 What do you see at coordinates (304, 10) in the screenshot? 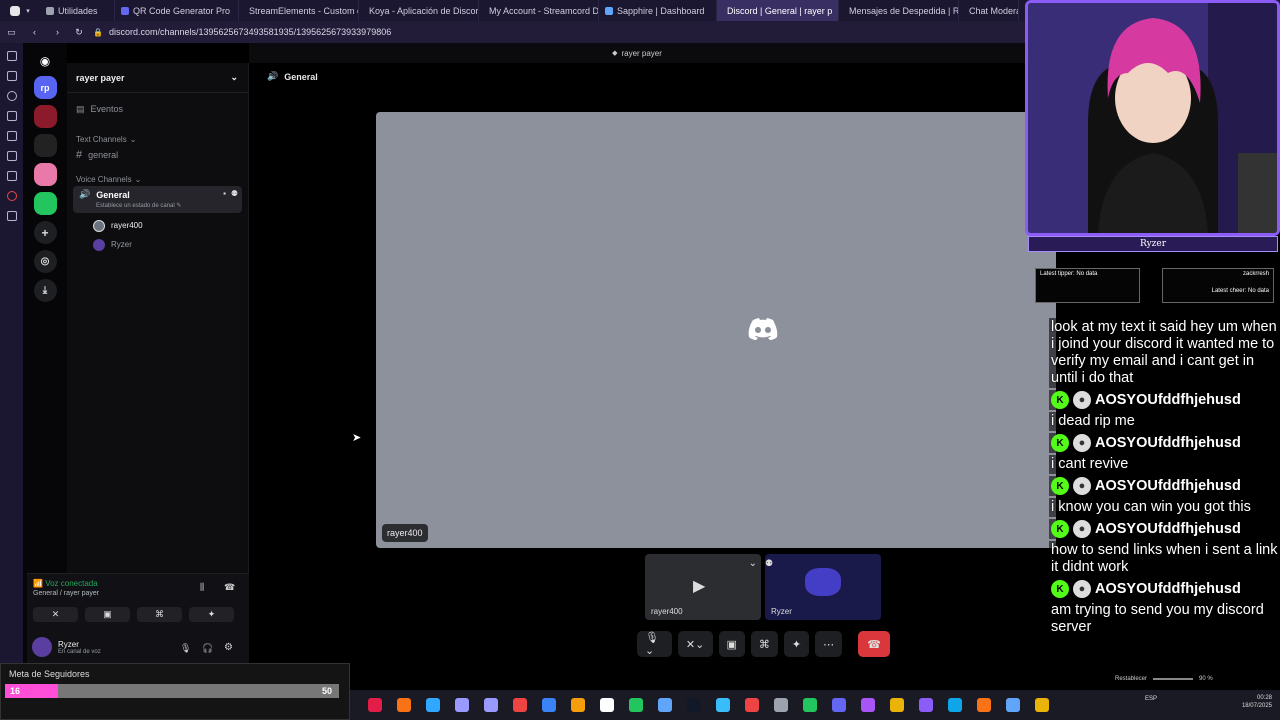
I see `tab-label: StreamElements - Custom c` at bounding box center [304, 10].